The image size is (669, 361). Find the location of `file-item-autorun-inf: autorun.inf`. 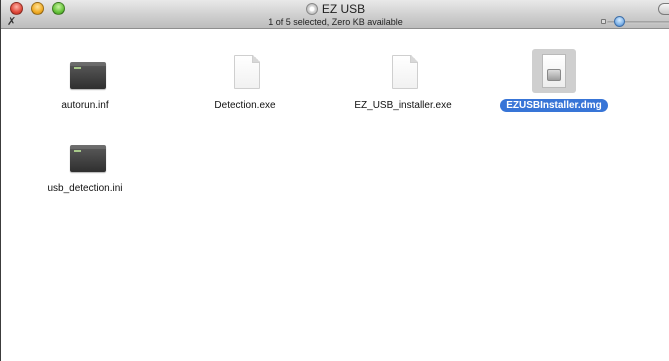

file-item-autorun-inf: autorun.inf is located at coordinates (85, 81).